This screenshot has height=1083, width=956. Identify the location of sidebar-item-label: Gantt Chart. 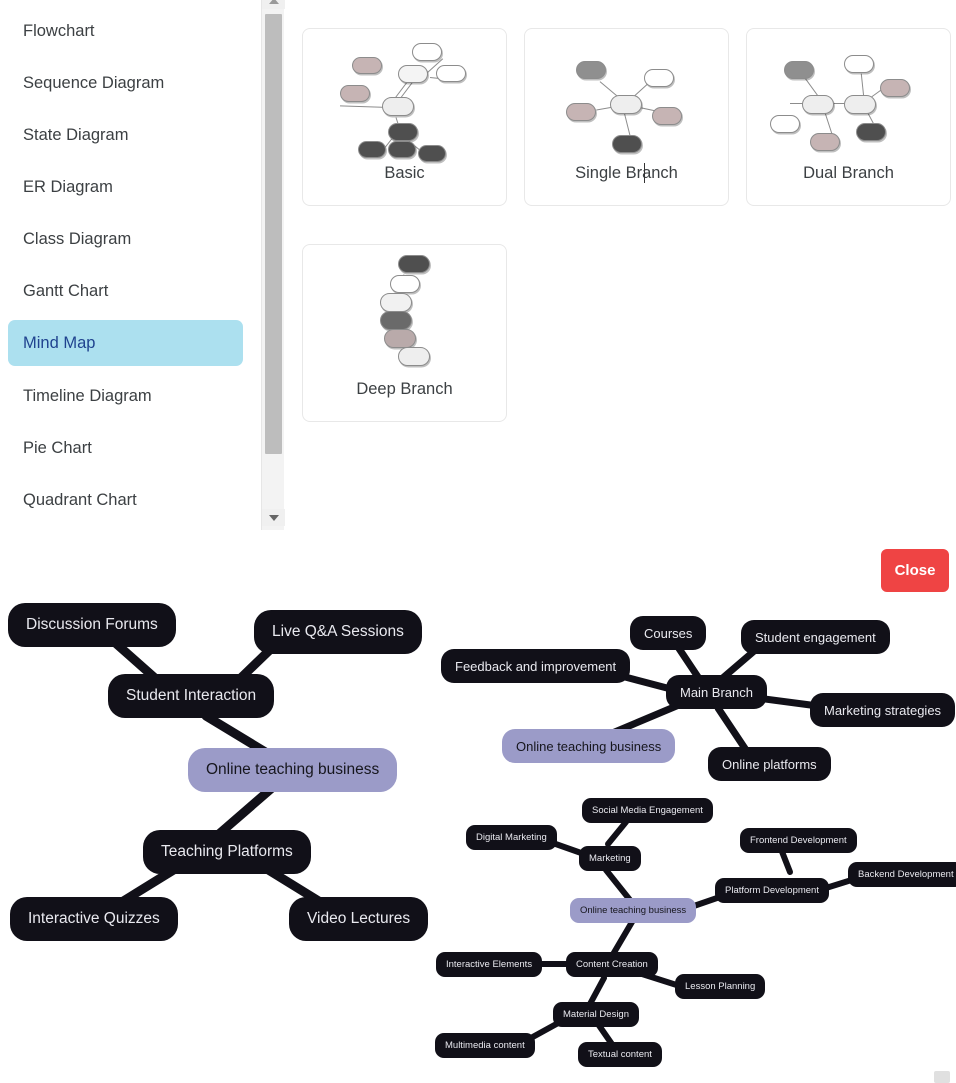
(66, 290).